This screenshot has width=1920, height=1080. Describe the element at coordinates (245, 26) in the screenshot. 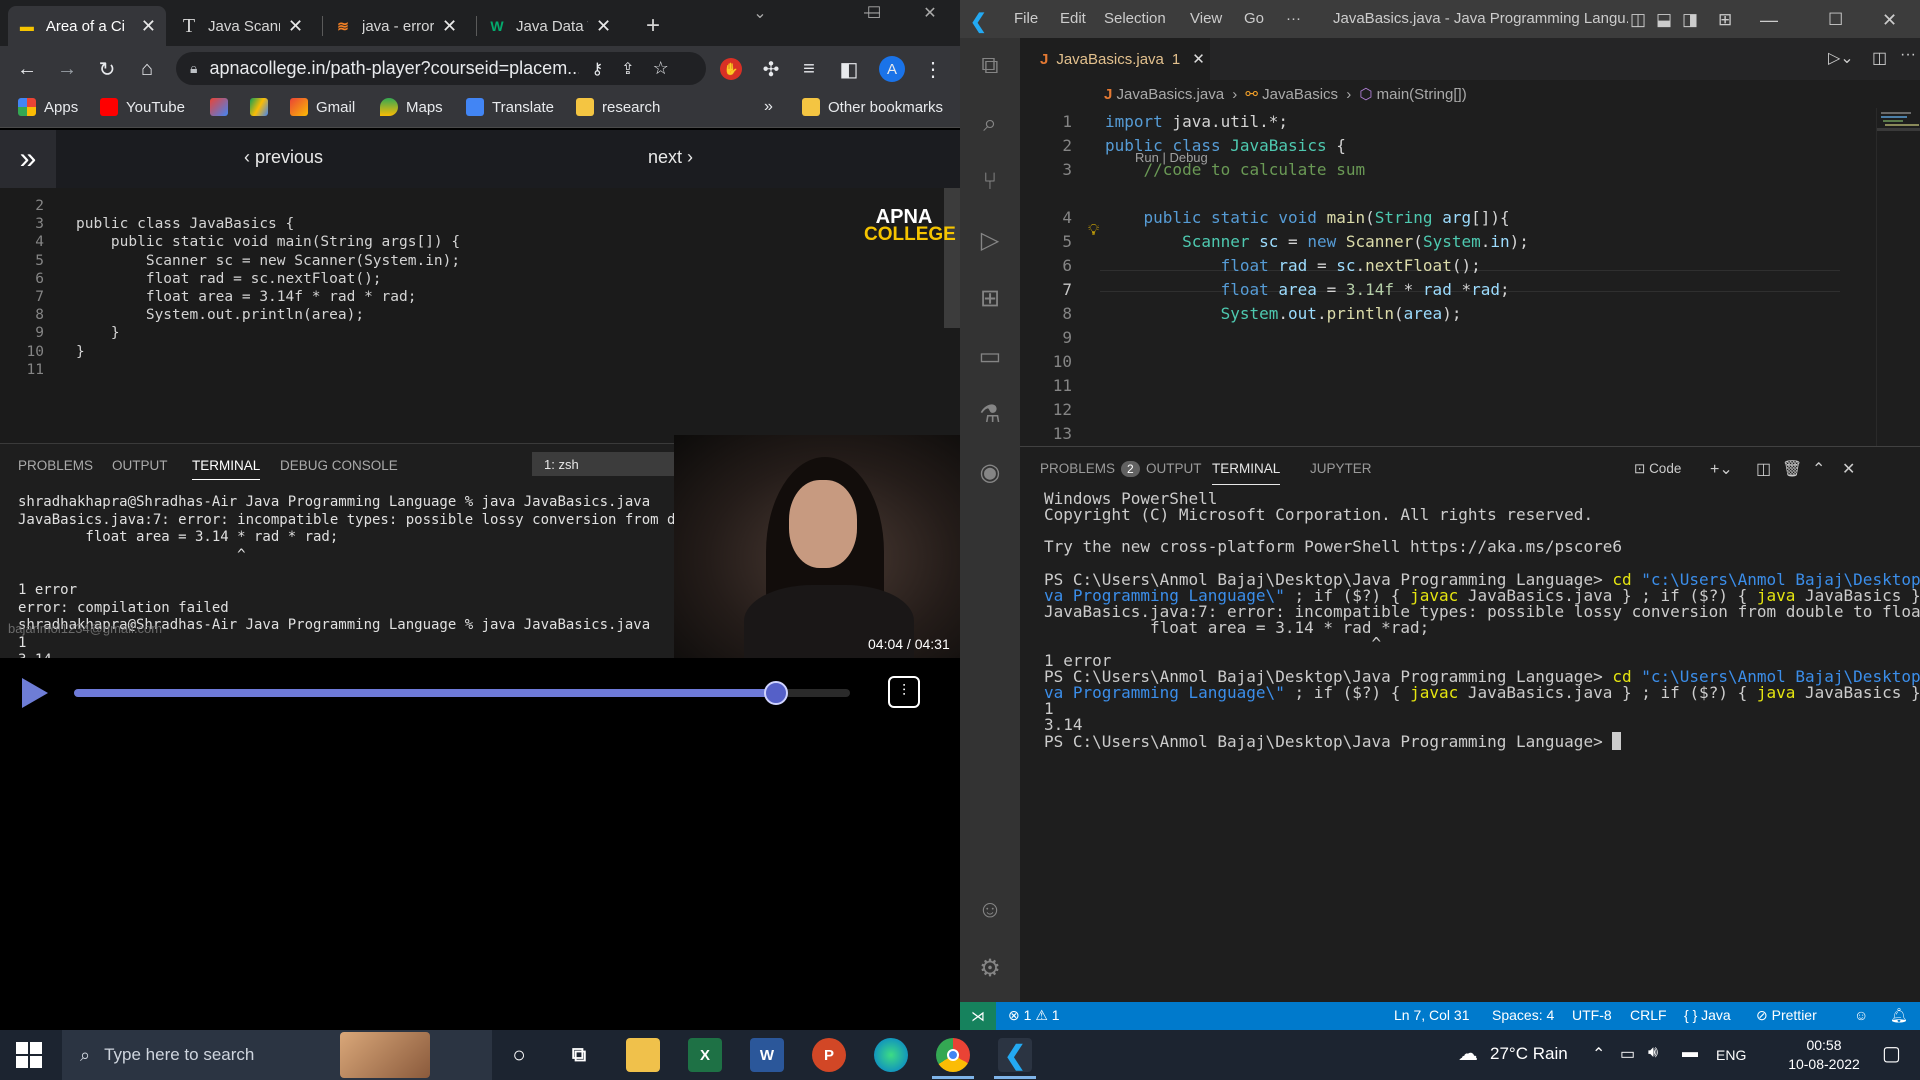

I see `tab-java-scanner: T Java Scanne ✕` at that location.